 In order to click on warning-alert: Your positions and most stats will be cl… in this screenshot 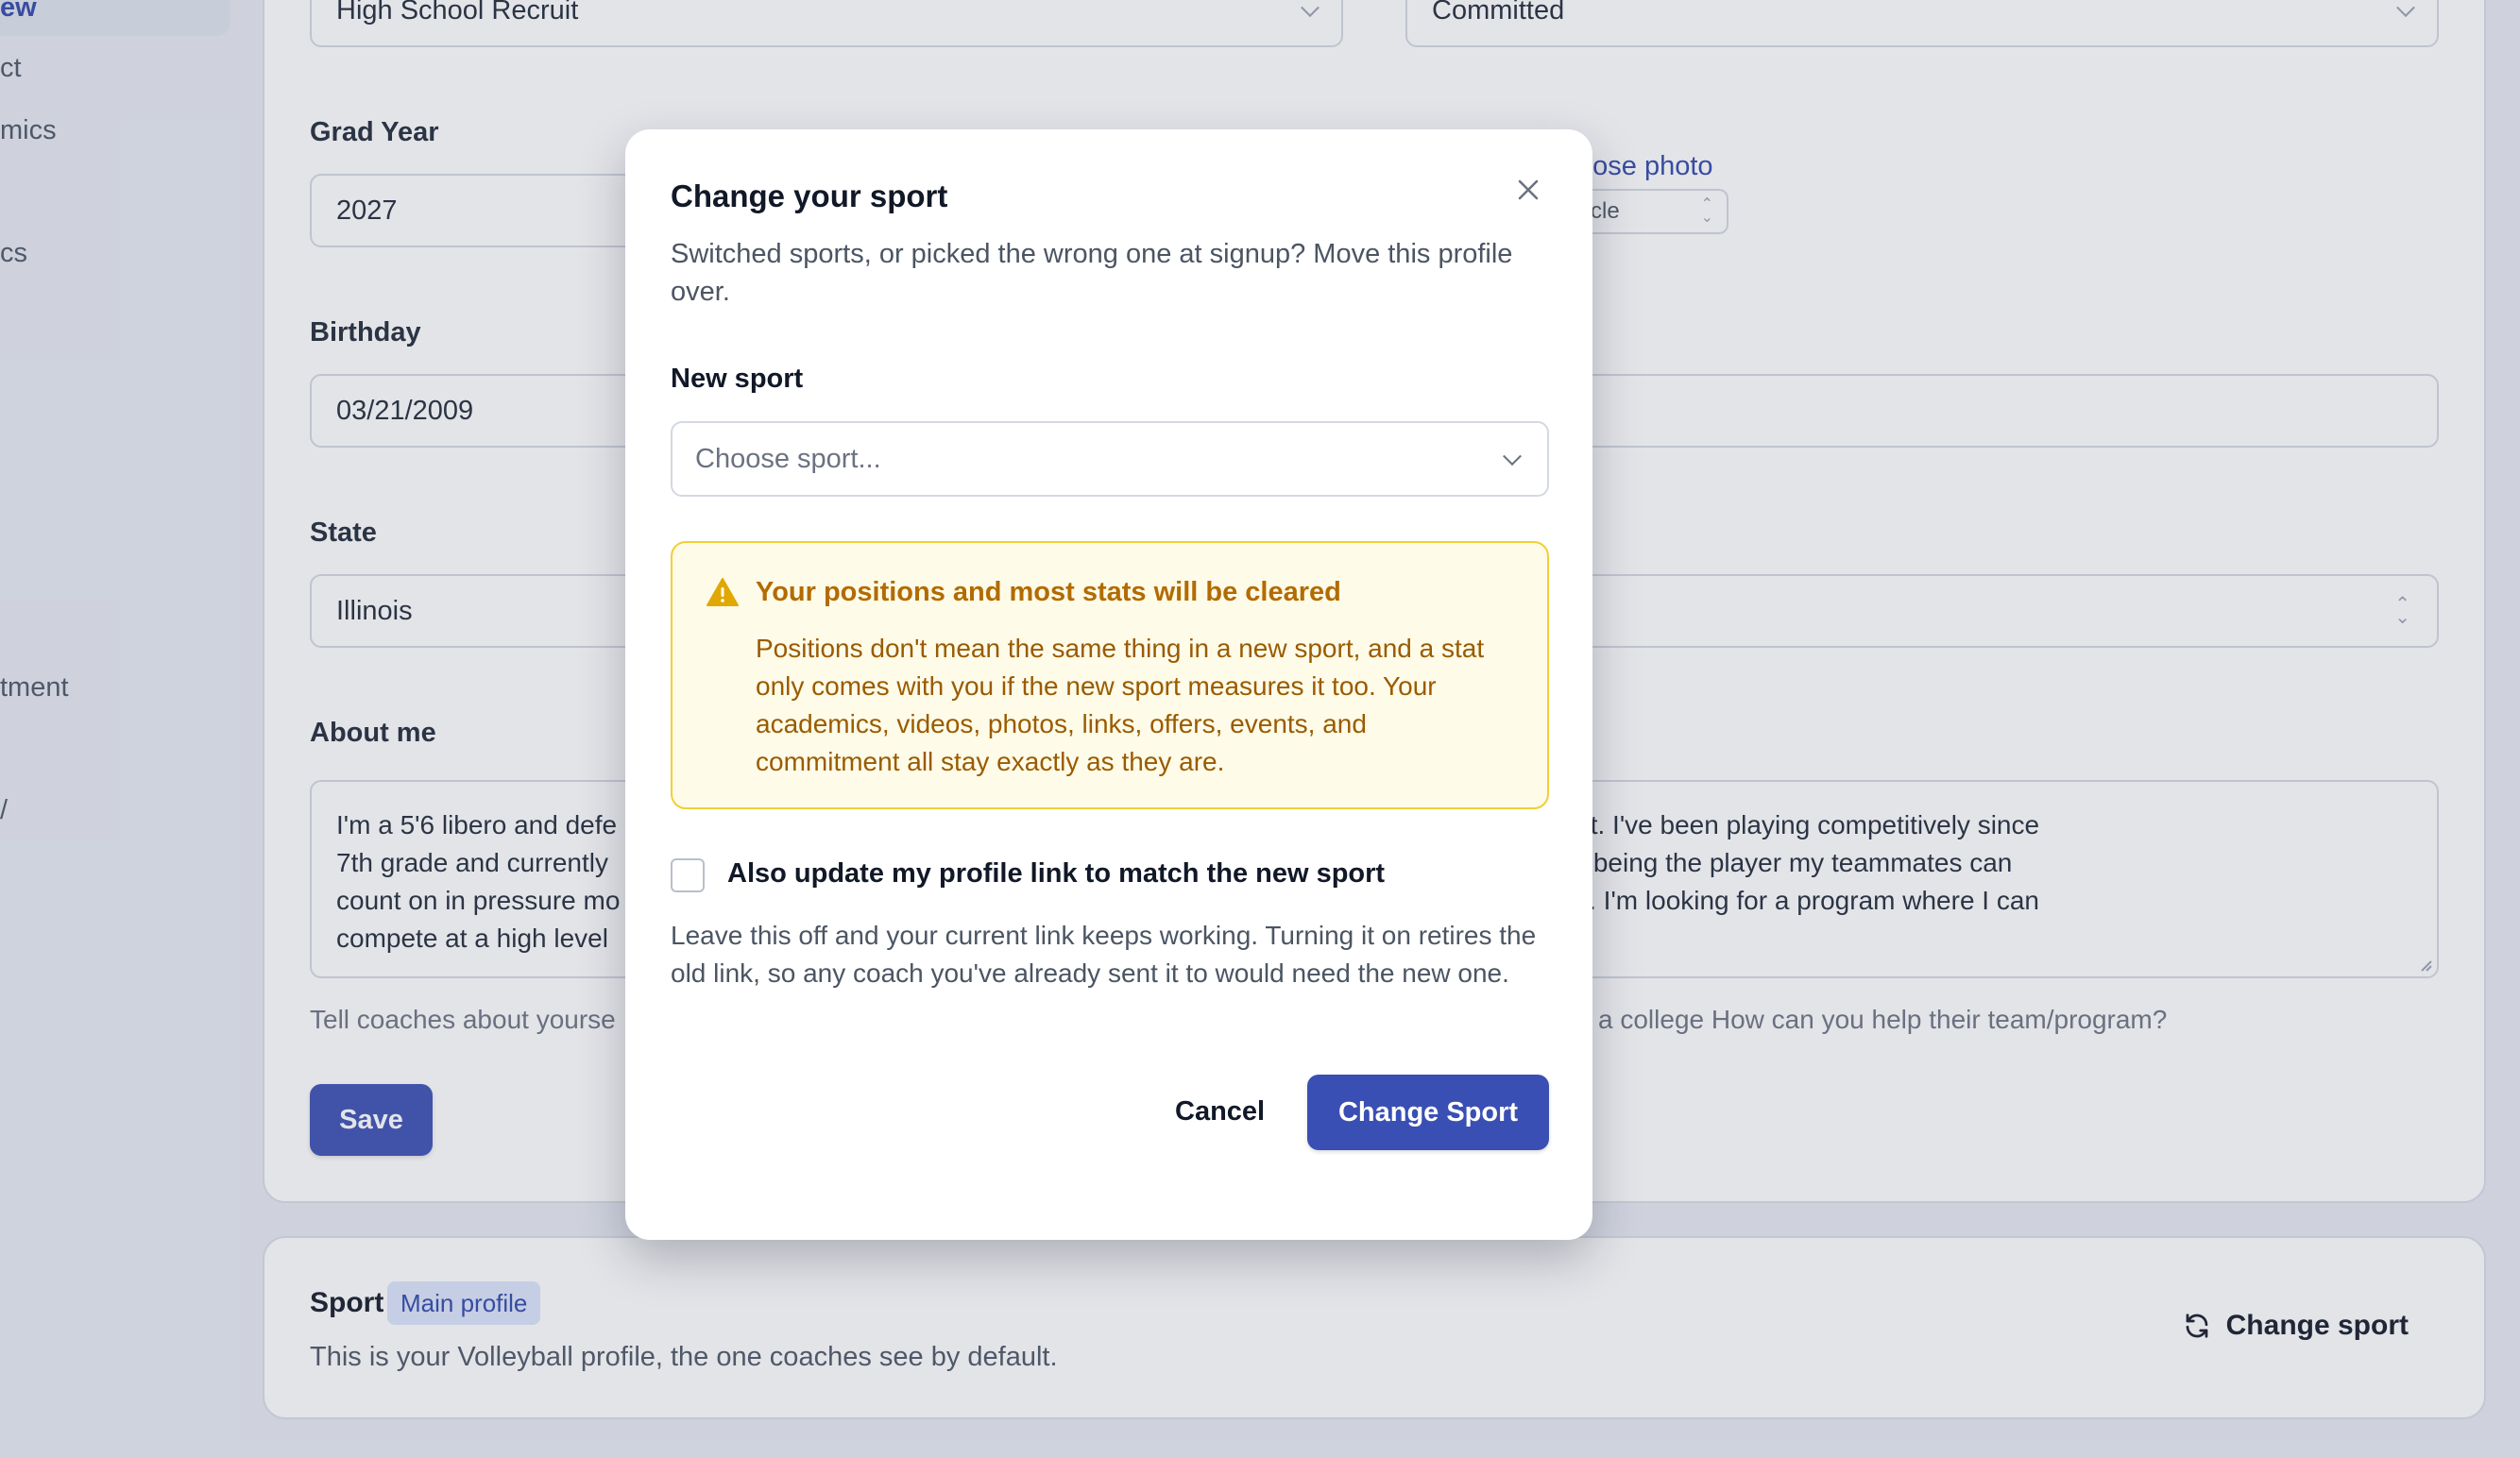, I will do `click(1110, 675)`.